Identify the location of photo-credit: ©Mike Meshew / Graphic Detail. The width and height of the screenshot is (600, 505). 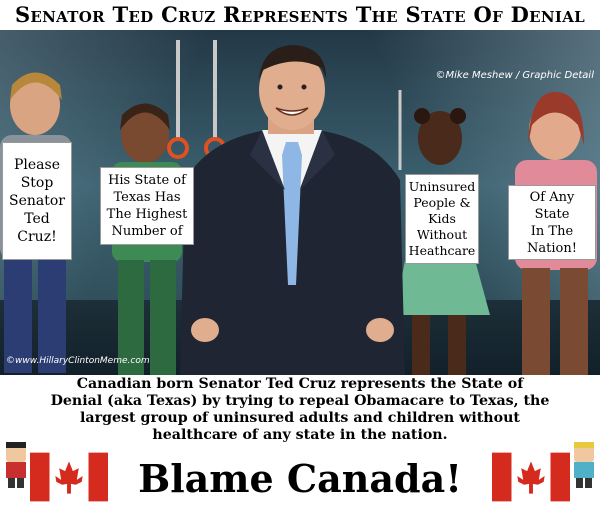
(514, 75).